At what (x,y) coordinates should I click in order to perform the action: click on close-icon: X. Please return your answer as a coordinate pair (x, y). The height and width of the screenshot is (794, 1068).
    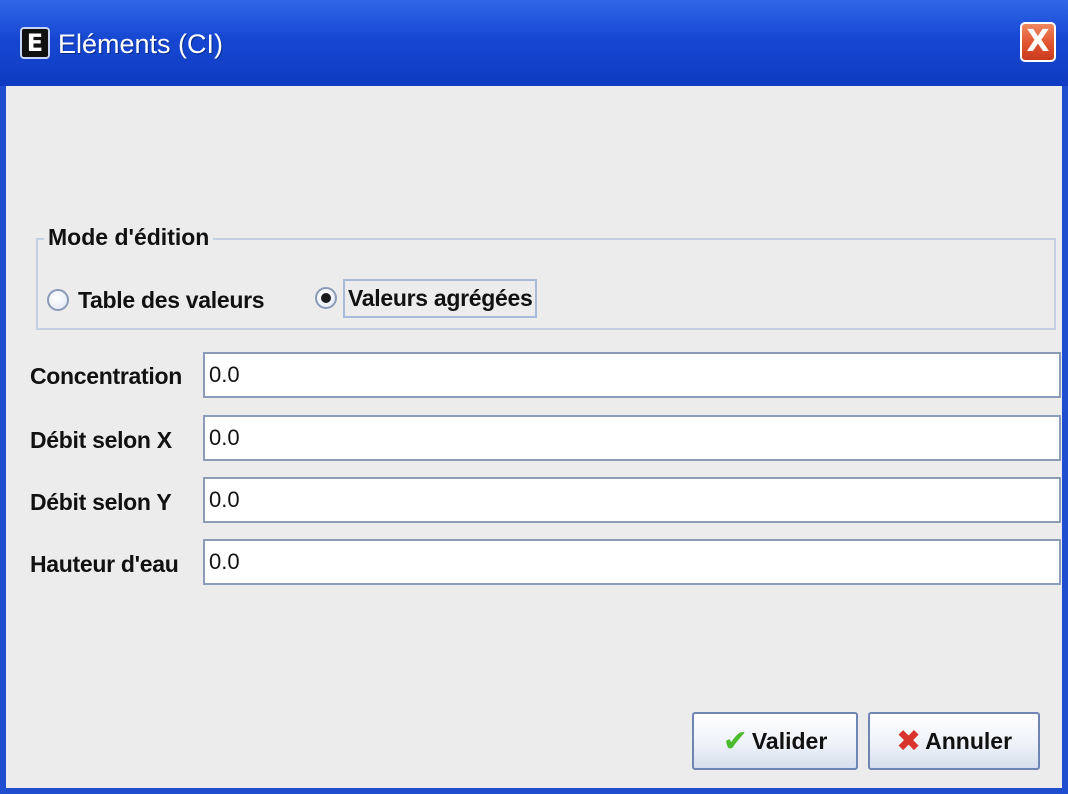
    Looking at the image, I should click on (1038, 41).